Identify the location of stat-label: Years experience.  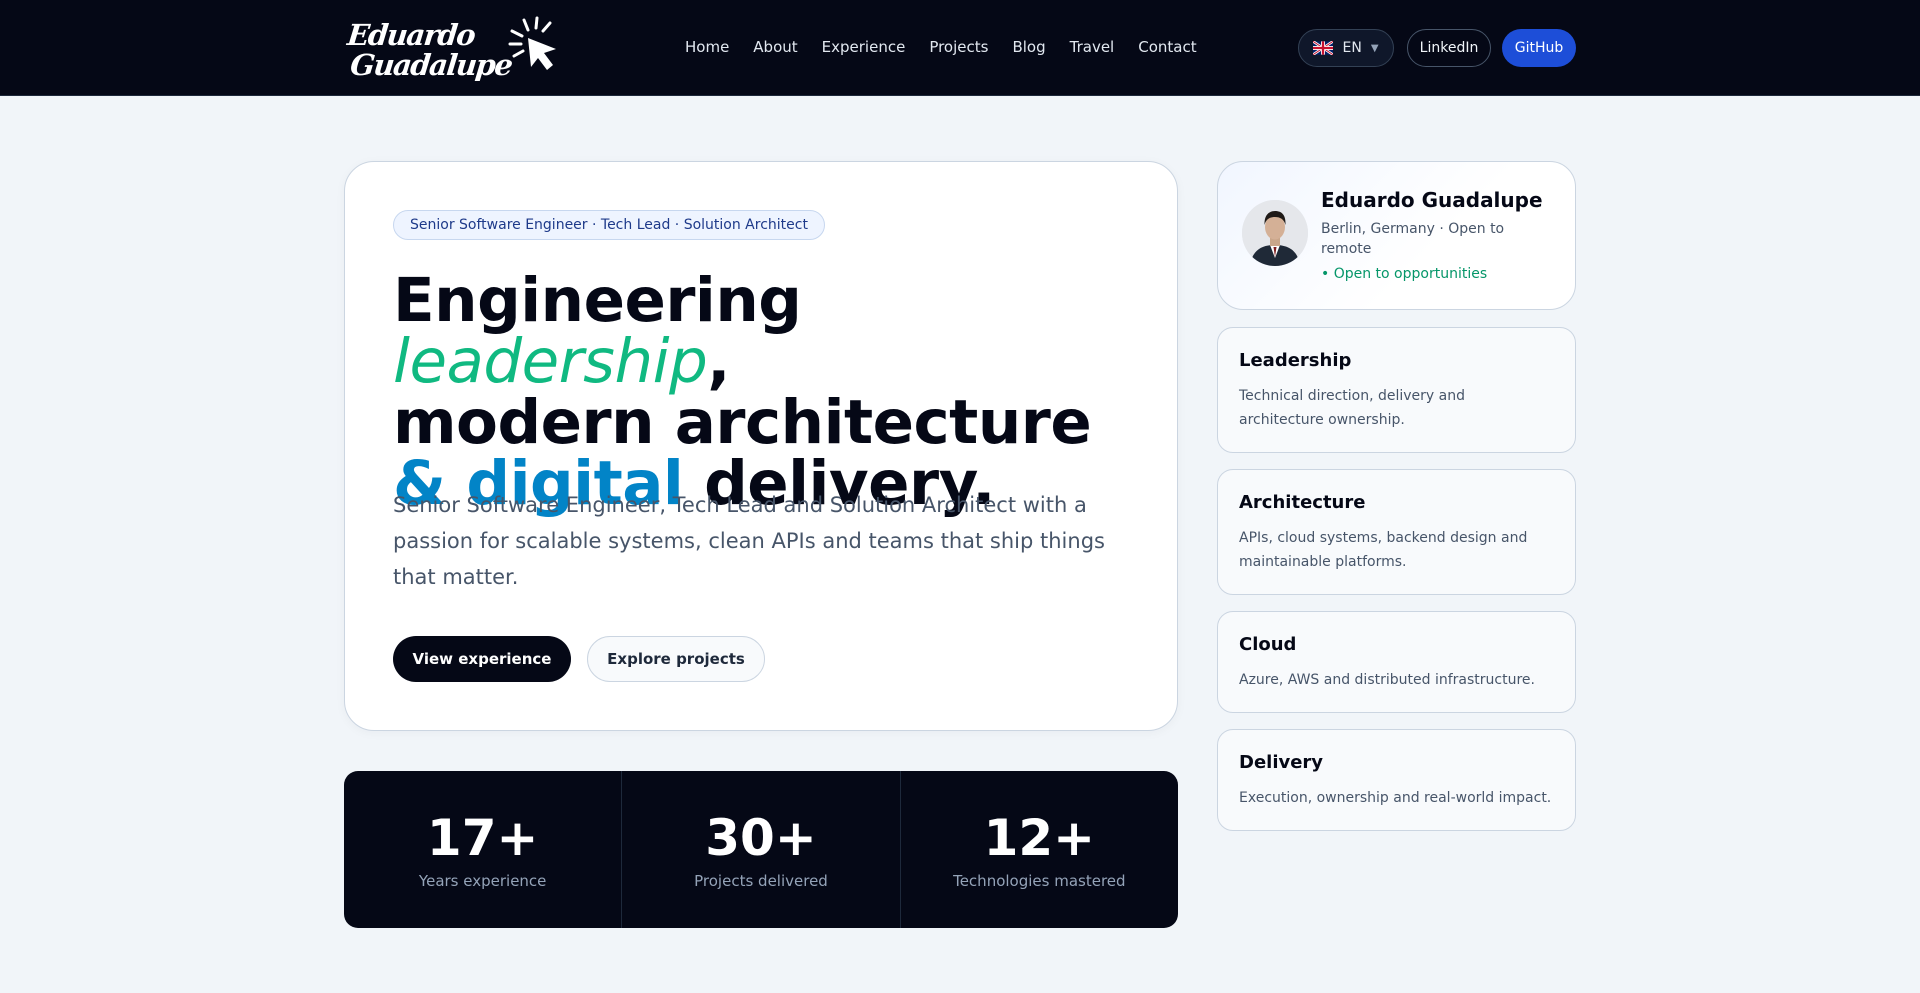
(482, 880).